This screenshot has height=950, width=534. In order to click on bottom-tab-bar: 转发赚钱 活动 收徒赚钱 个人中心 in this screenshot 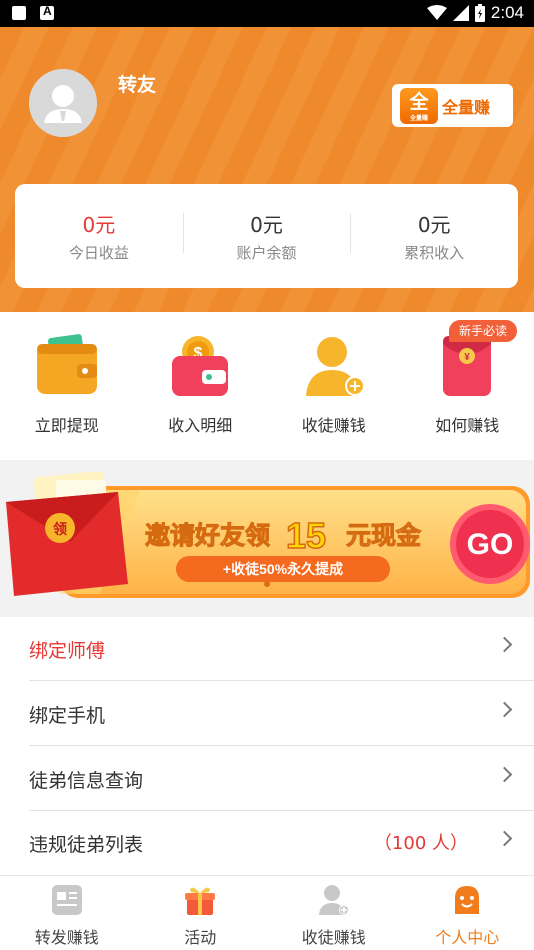, I will do `click(267, 912)`.